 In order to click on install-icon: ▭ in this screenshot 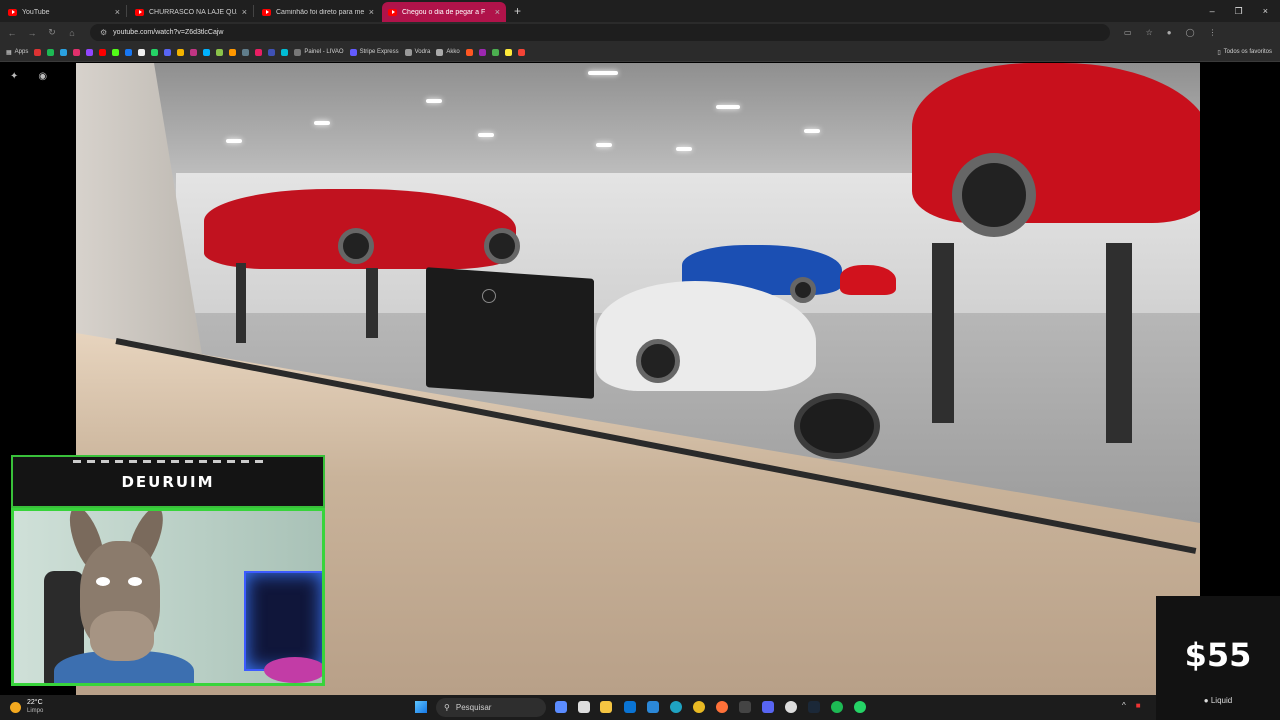, I will do `click(1128, 32)`.